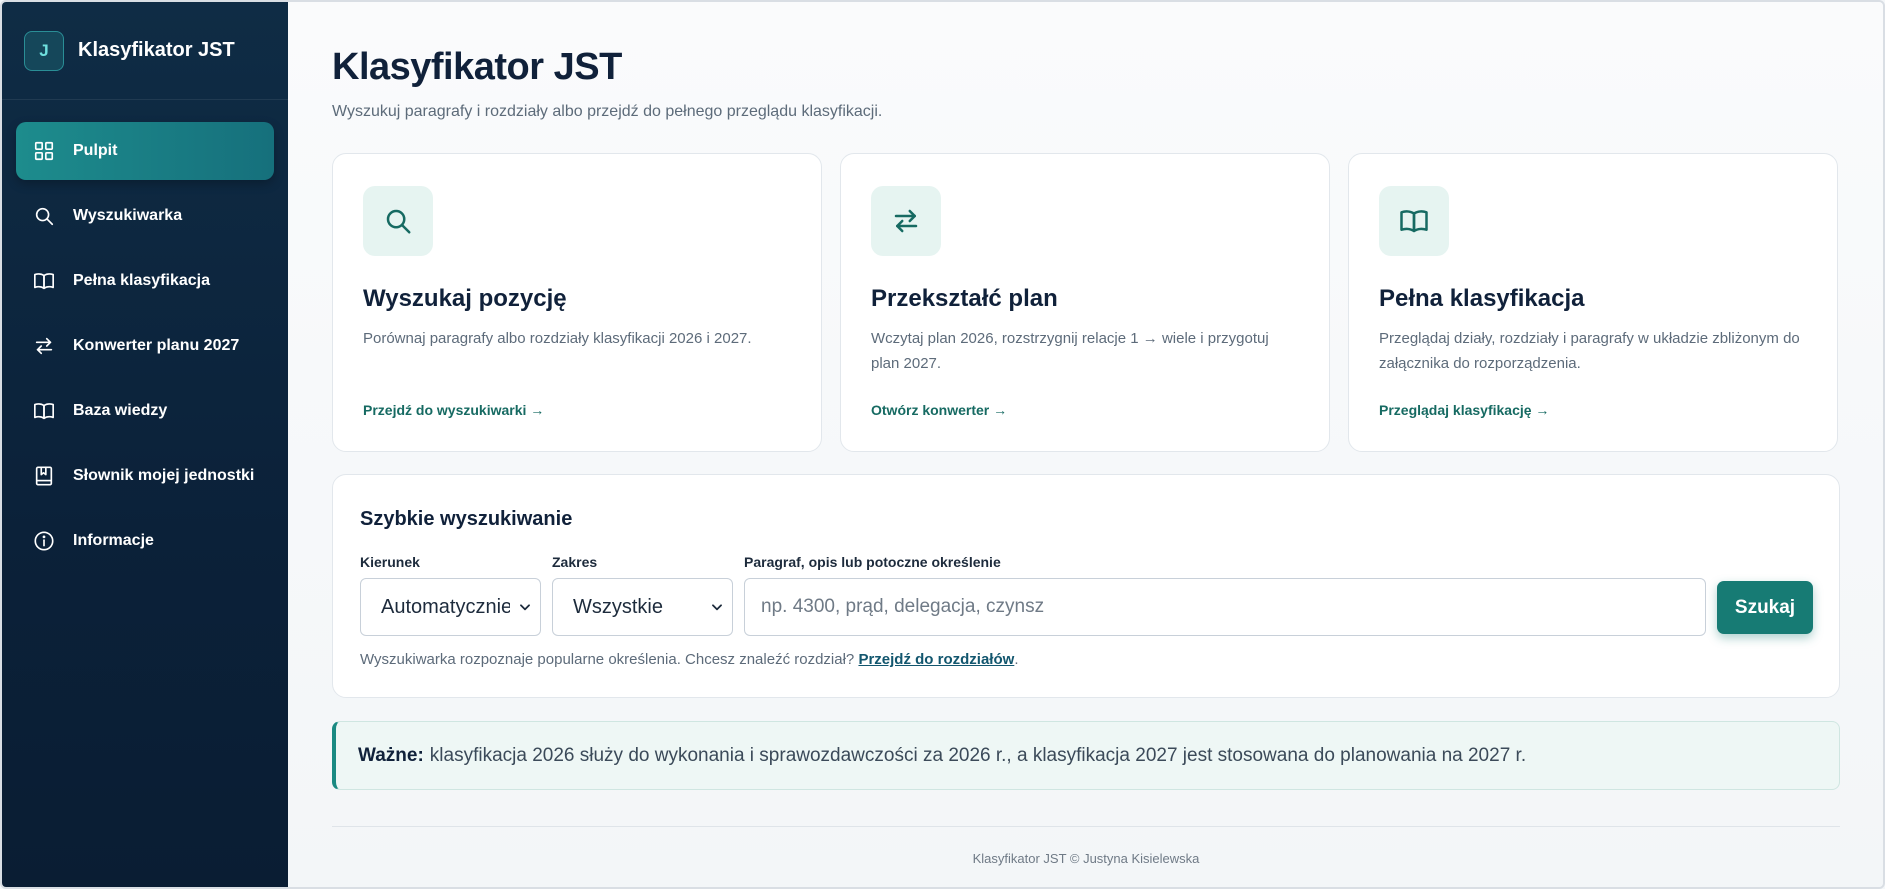  What do you see at coordinates (465, 298) in the screenshot?
I see `card-title: Wyszukaj pozycję` at bounding box center [465, 298].